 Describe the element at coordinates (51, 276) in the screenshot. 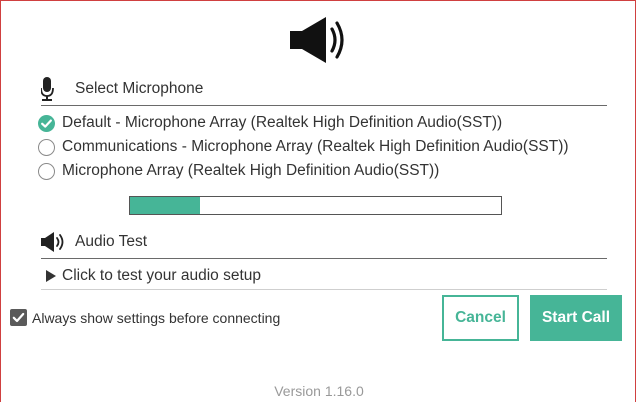

I see `play-icon` at that location.